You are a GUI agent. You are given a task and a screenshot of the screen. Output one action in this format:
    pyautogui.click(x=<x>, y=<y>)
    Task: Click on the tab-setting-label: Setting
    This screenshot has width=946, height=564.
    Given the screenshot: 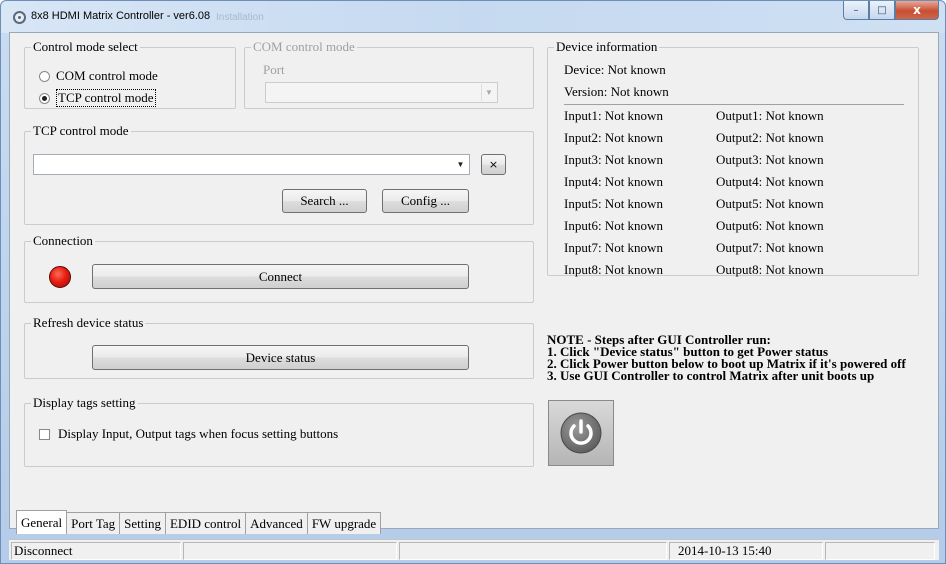 What is the action you would take?
    pyautogui.click(x=142, y=523)
    